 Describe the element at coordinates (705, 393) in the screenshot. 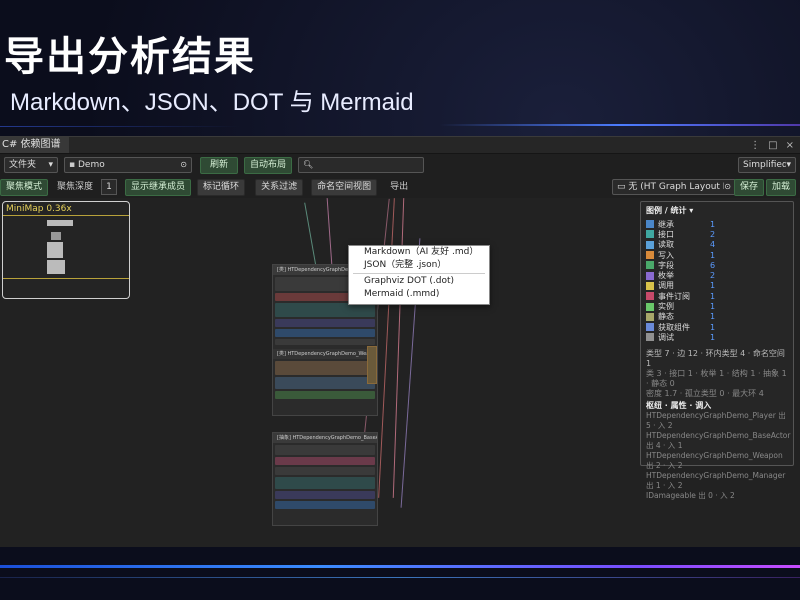

I see `stats-density: 密度 1.7 · 孤立类型 0 · 最大环 4` at that location.